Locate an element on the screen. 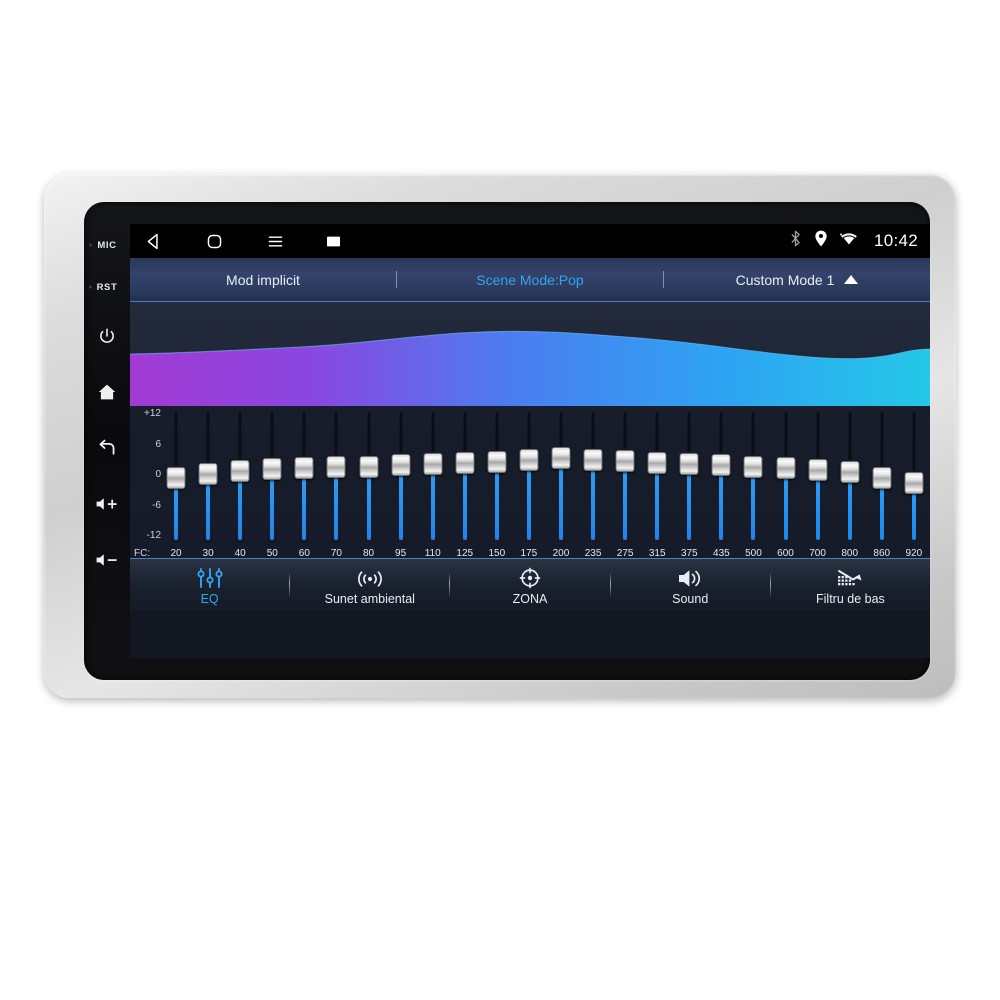 The image size is (1000, 1000). mode-custom: Custom Mode 1 is located at coordinates (797, 280).